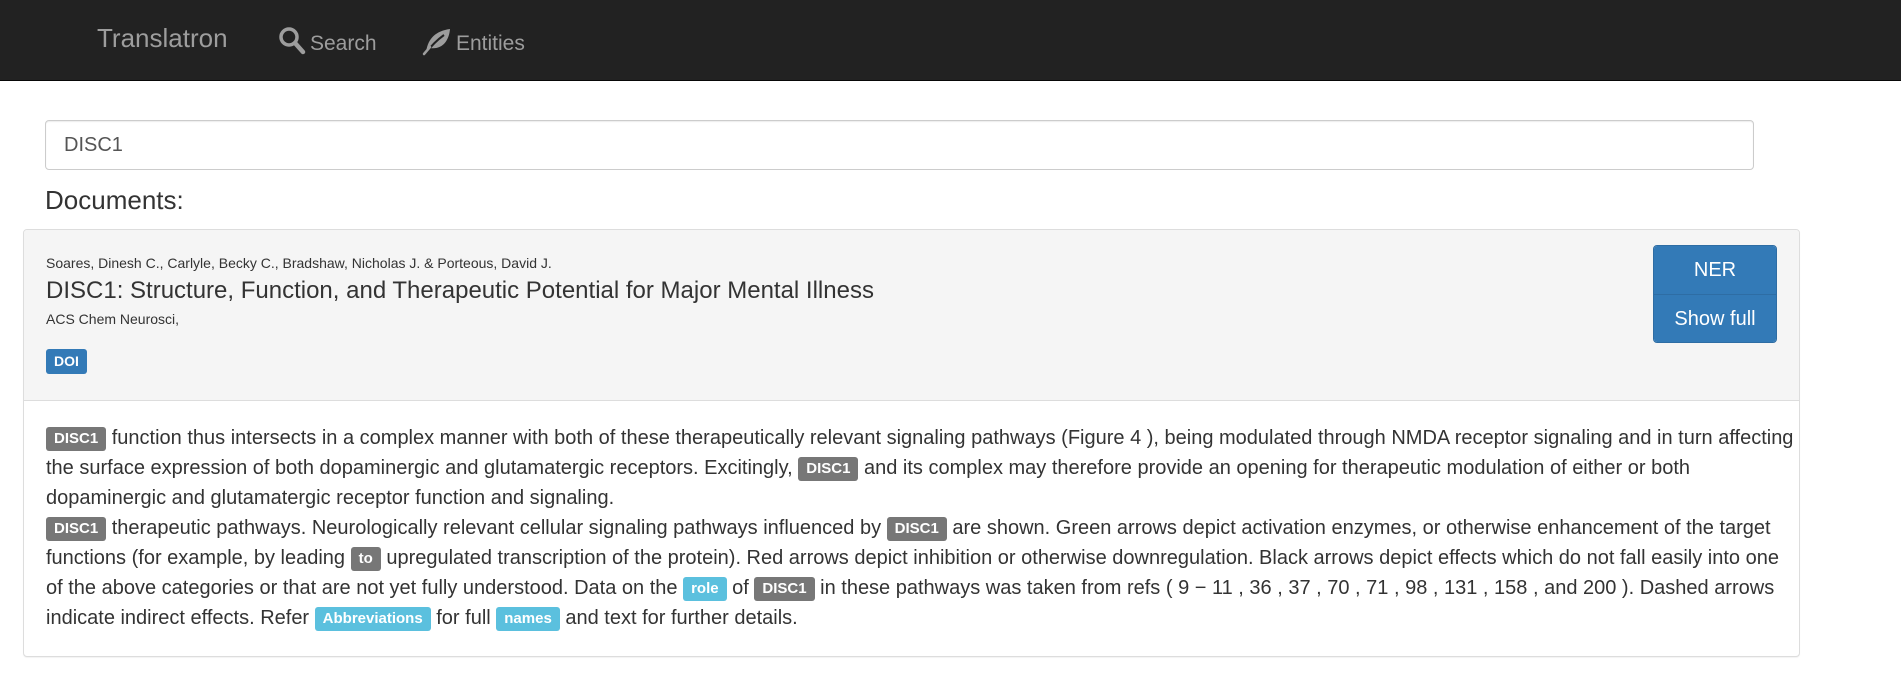 The width and height of the screenshot is (1901, 683). What do you see at coordinates (343, 43) in the screenshot?
I see `nav-search-label: Search` at bounding box center [343, 43].